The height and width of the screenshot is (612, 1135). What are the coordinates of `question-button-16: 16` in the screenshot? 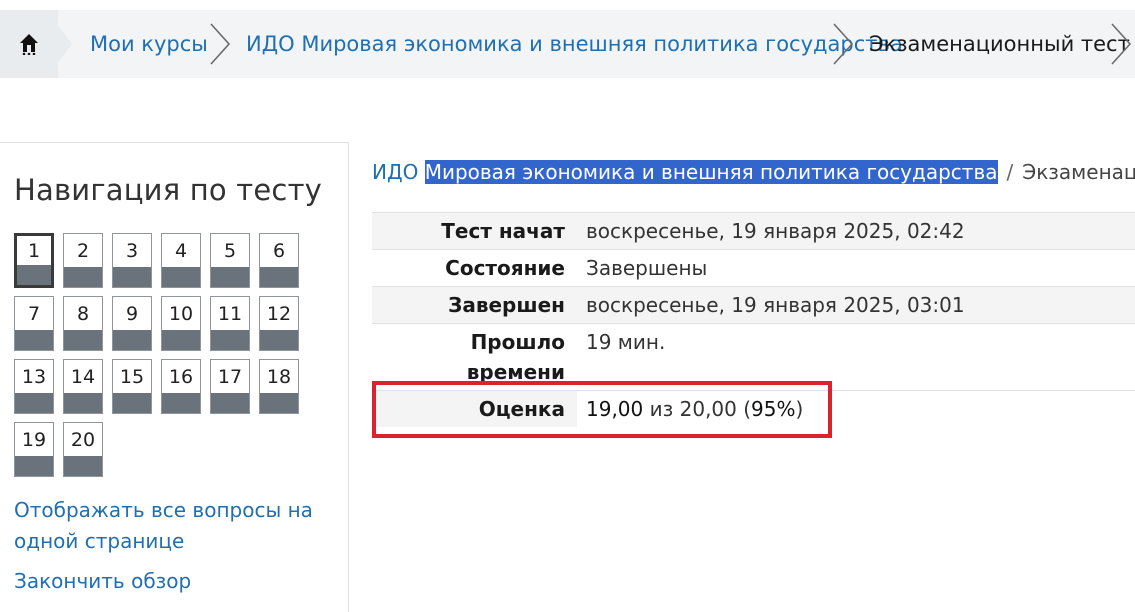 It's located at (181, 386).